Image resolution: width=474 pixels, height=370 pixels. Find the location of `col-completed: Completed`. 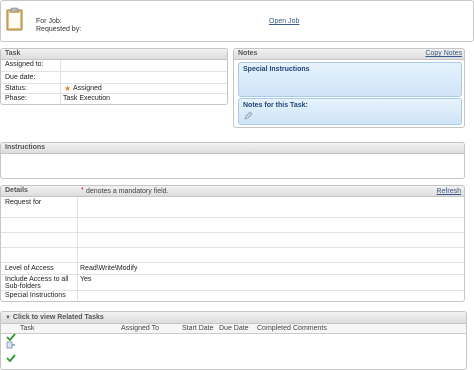

col-completed: Completed is located at coordinates (274, 328).